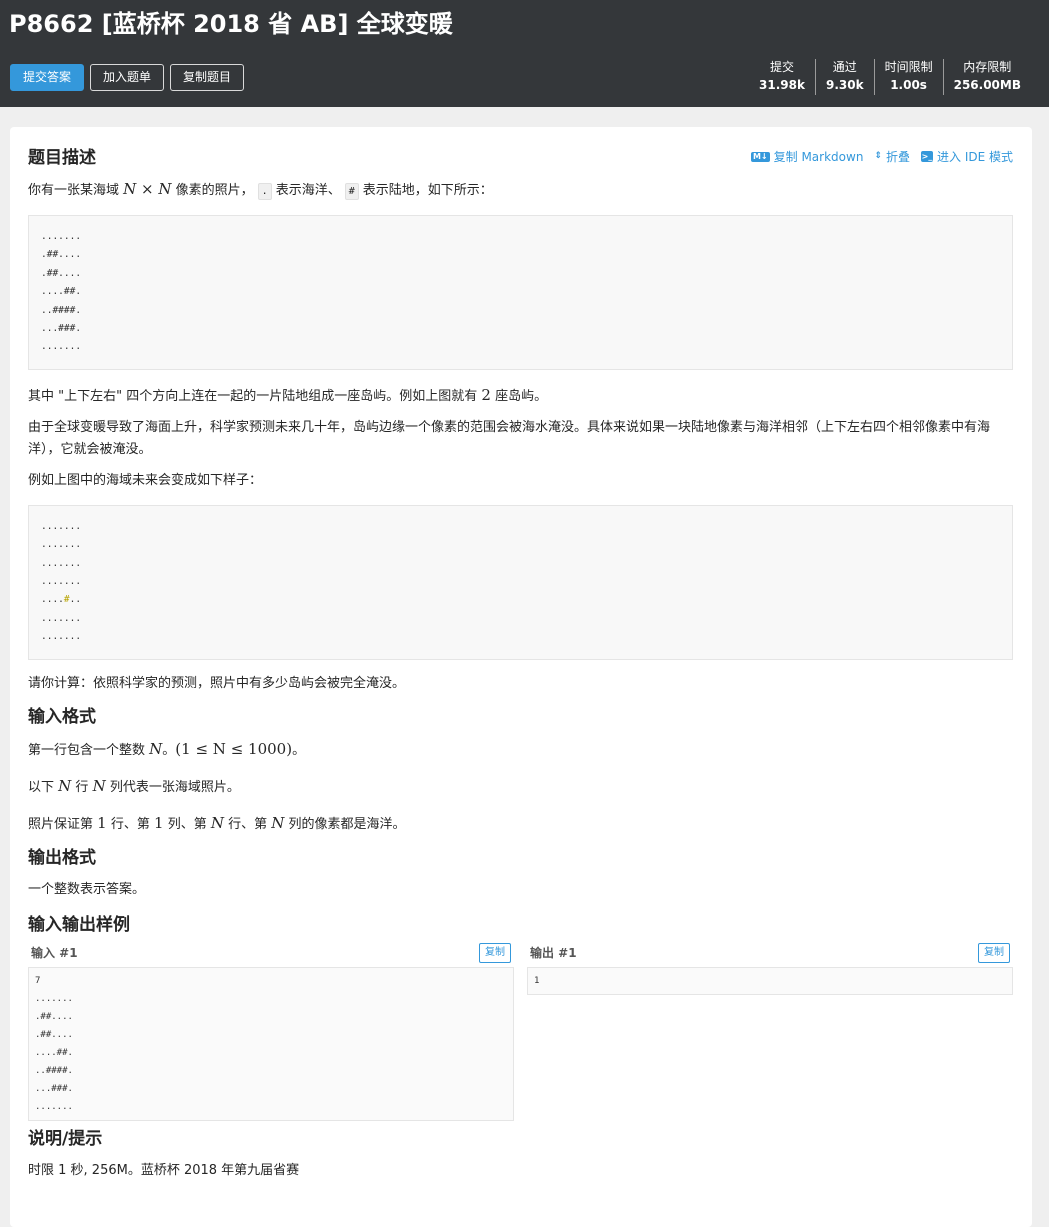 The image size is (1049, 1227). I want to click on description-paragraph-5: 请你计算：依照科学家的预测，照片中有多少岛屿会被完全淹没。, so click(217, 683).